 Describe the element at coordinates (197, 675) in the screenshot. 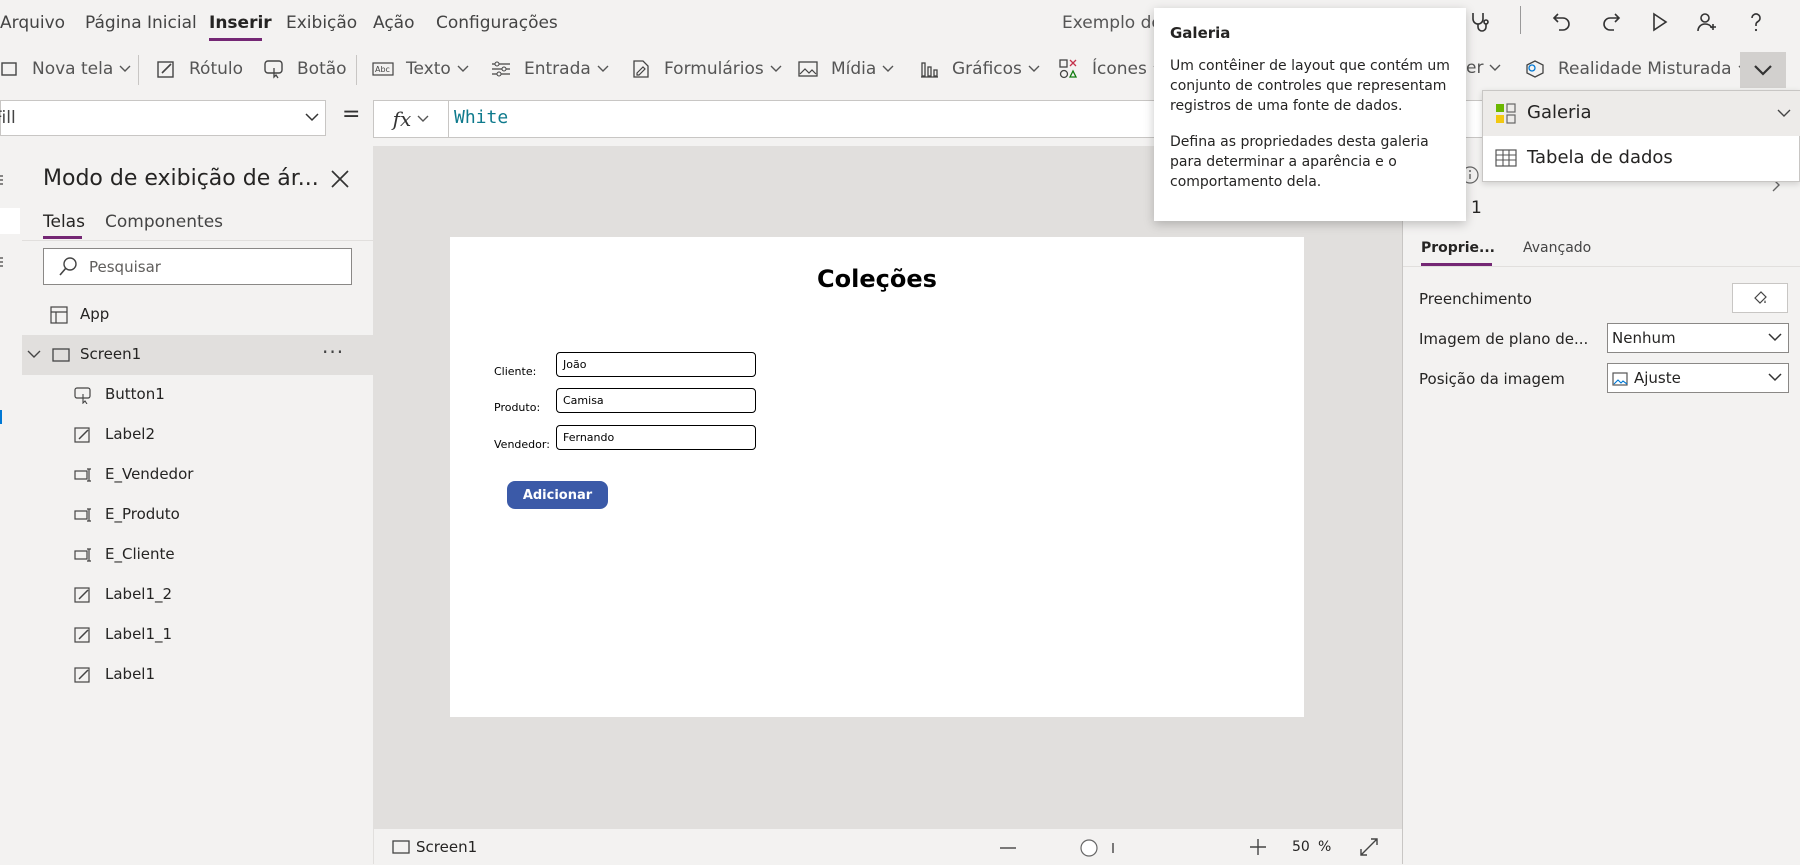

I see `tree-item-label1: Label1` at that location.